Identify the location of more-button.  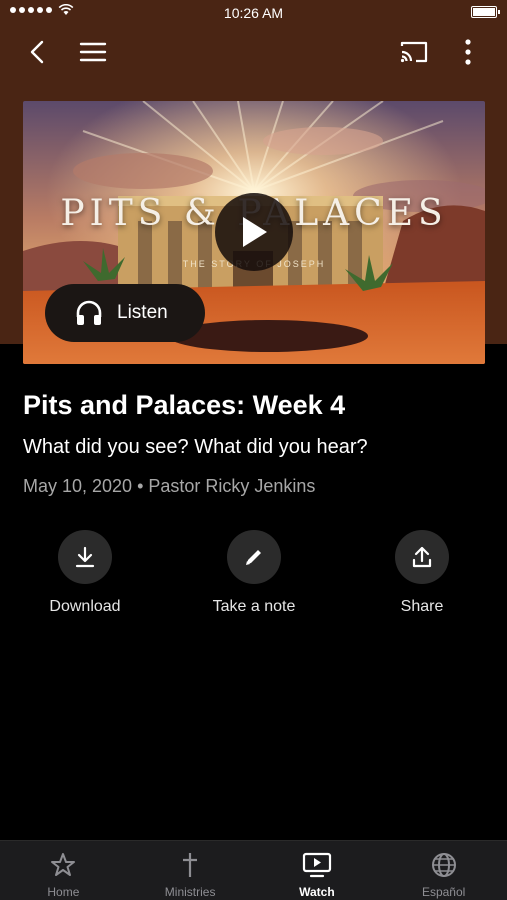
(468, 52).